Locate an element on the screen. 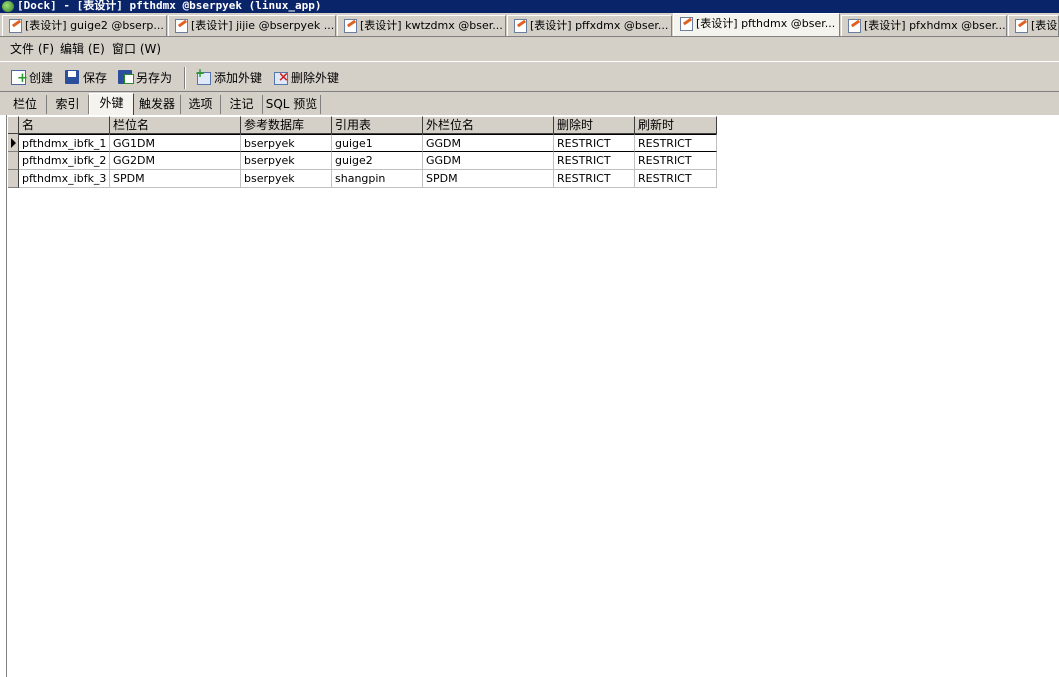 This screenshot has height=677, width=1059. cell-name: pfthdmx_ibfk_1 is located at coordinates (64, 143).